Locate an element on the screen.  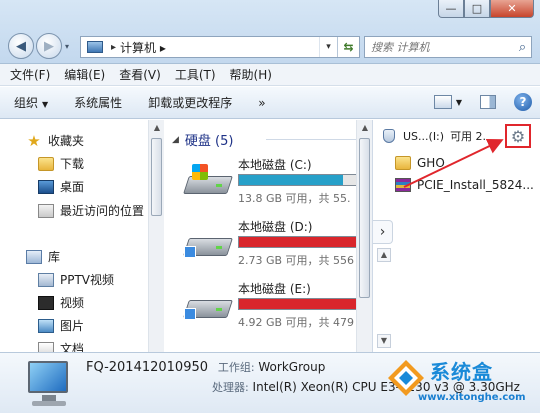
processor-label: 处理器: is located at coordinates (230, 387).